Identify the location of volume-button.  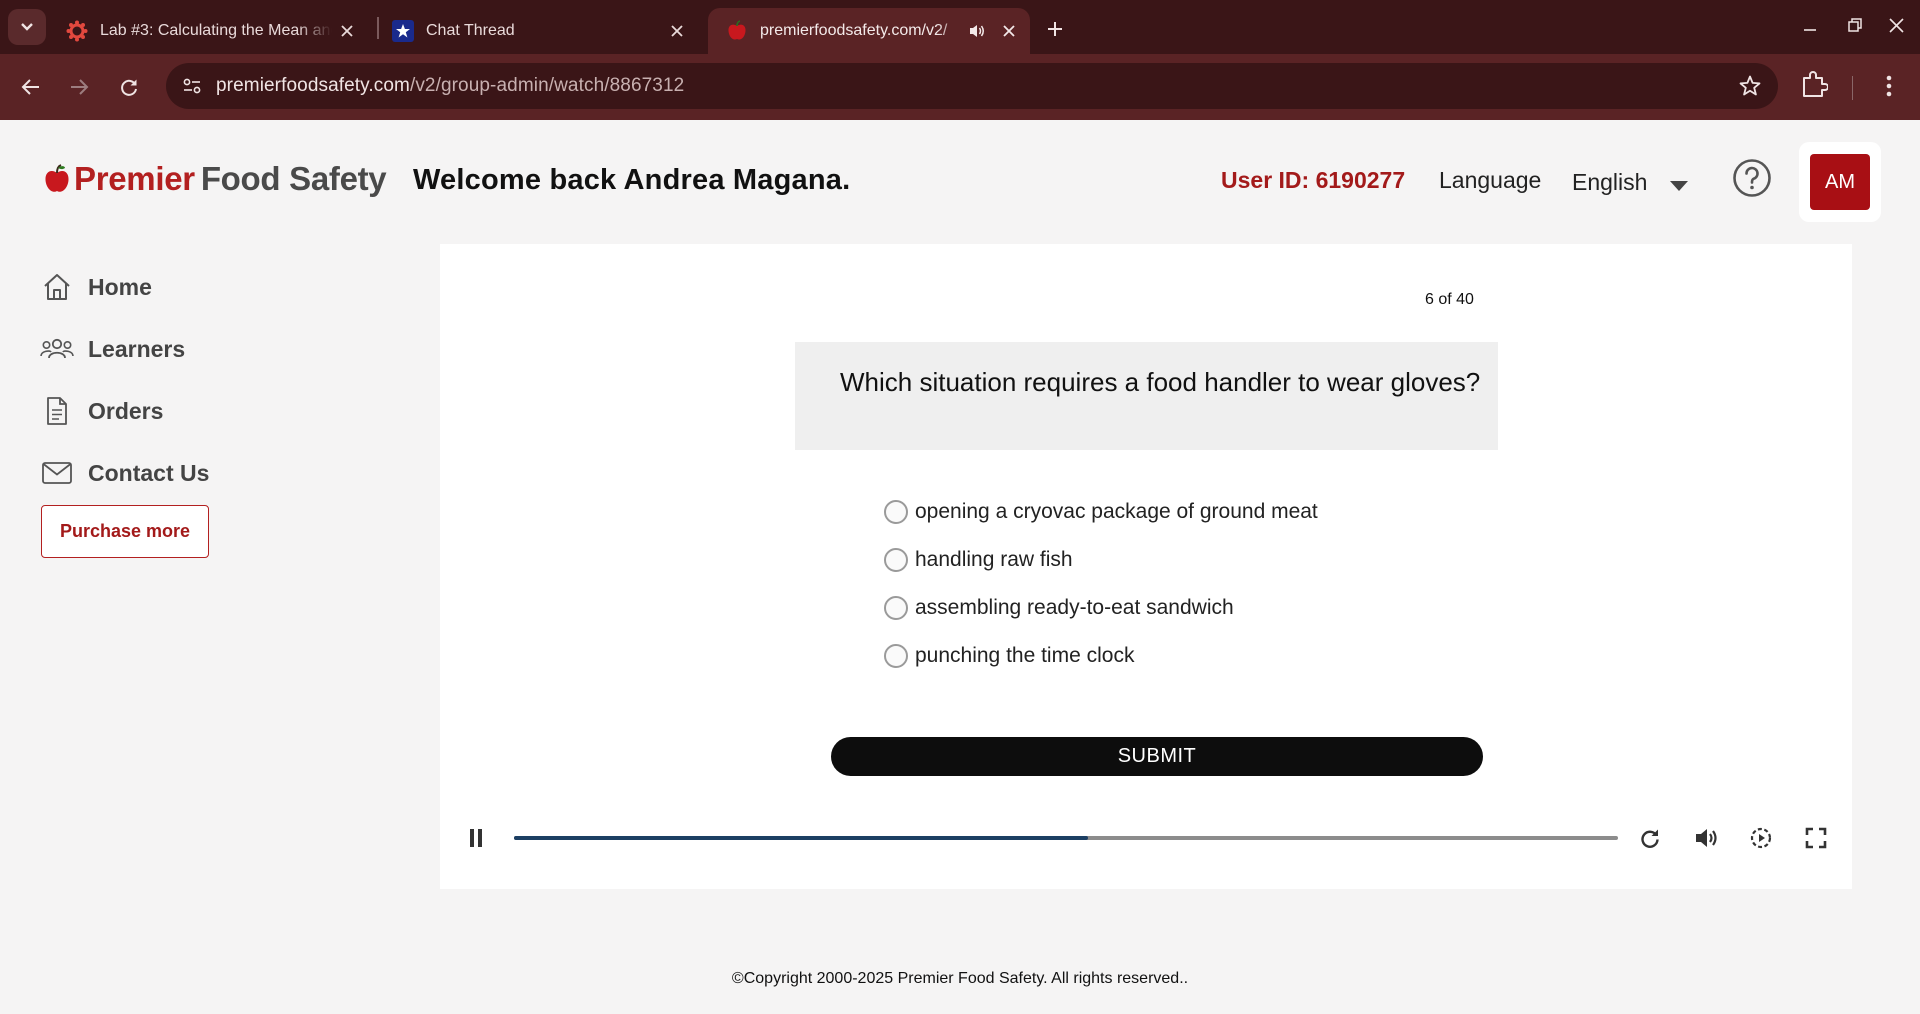
(1707, 840).